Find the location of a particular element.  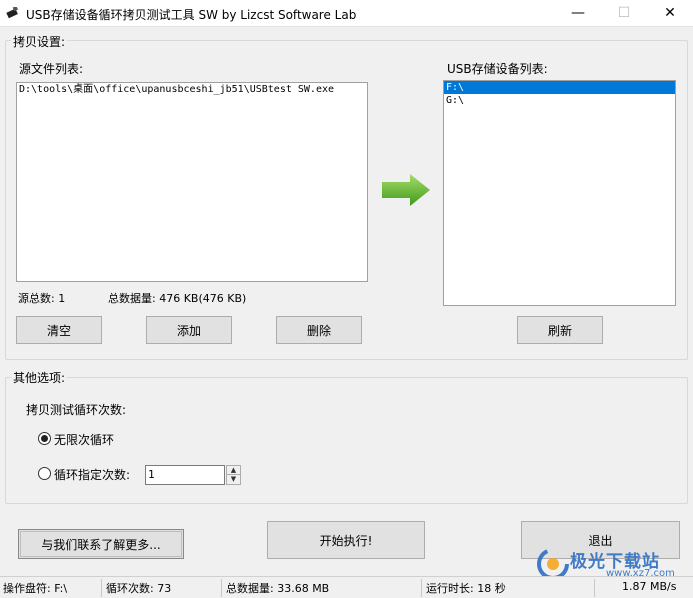

source-list-label: 源文件列表: is located at coordinates (51, 69).